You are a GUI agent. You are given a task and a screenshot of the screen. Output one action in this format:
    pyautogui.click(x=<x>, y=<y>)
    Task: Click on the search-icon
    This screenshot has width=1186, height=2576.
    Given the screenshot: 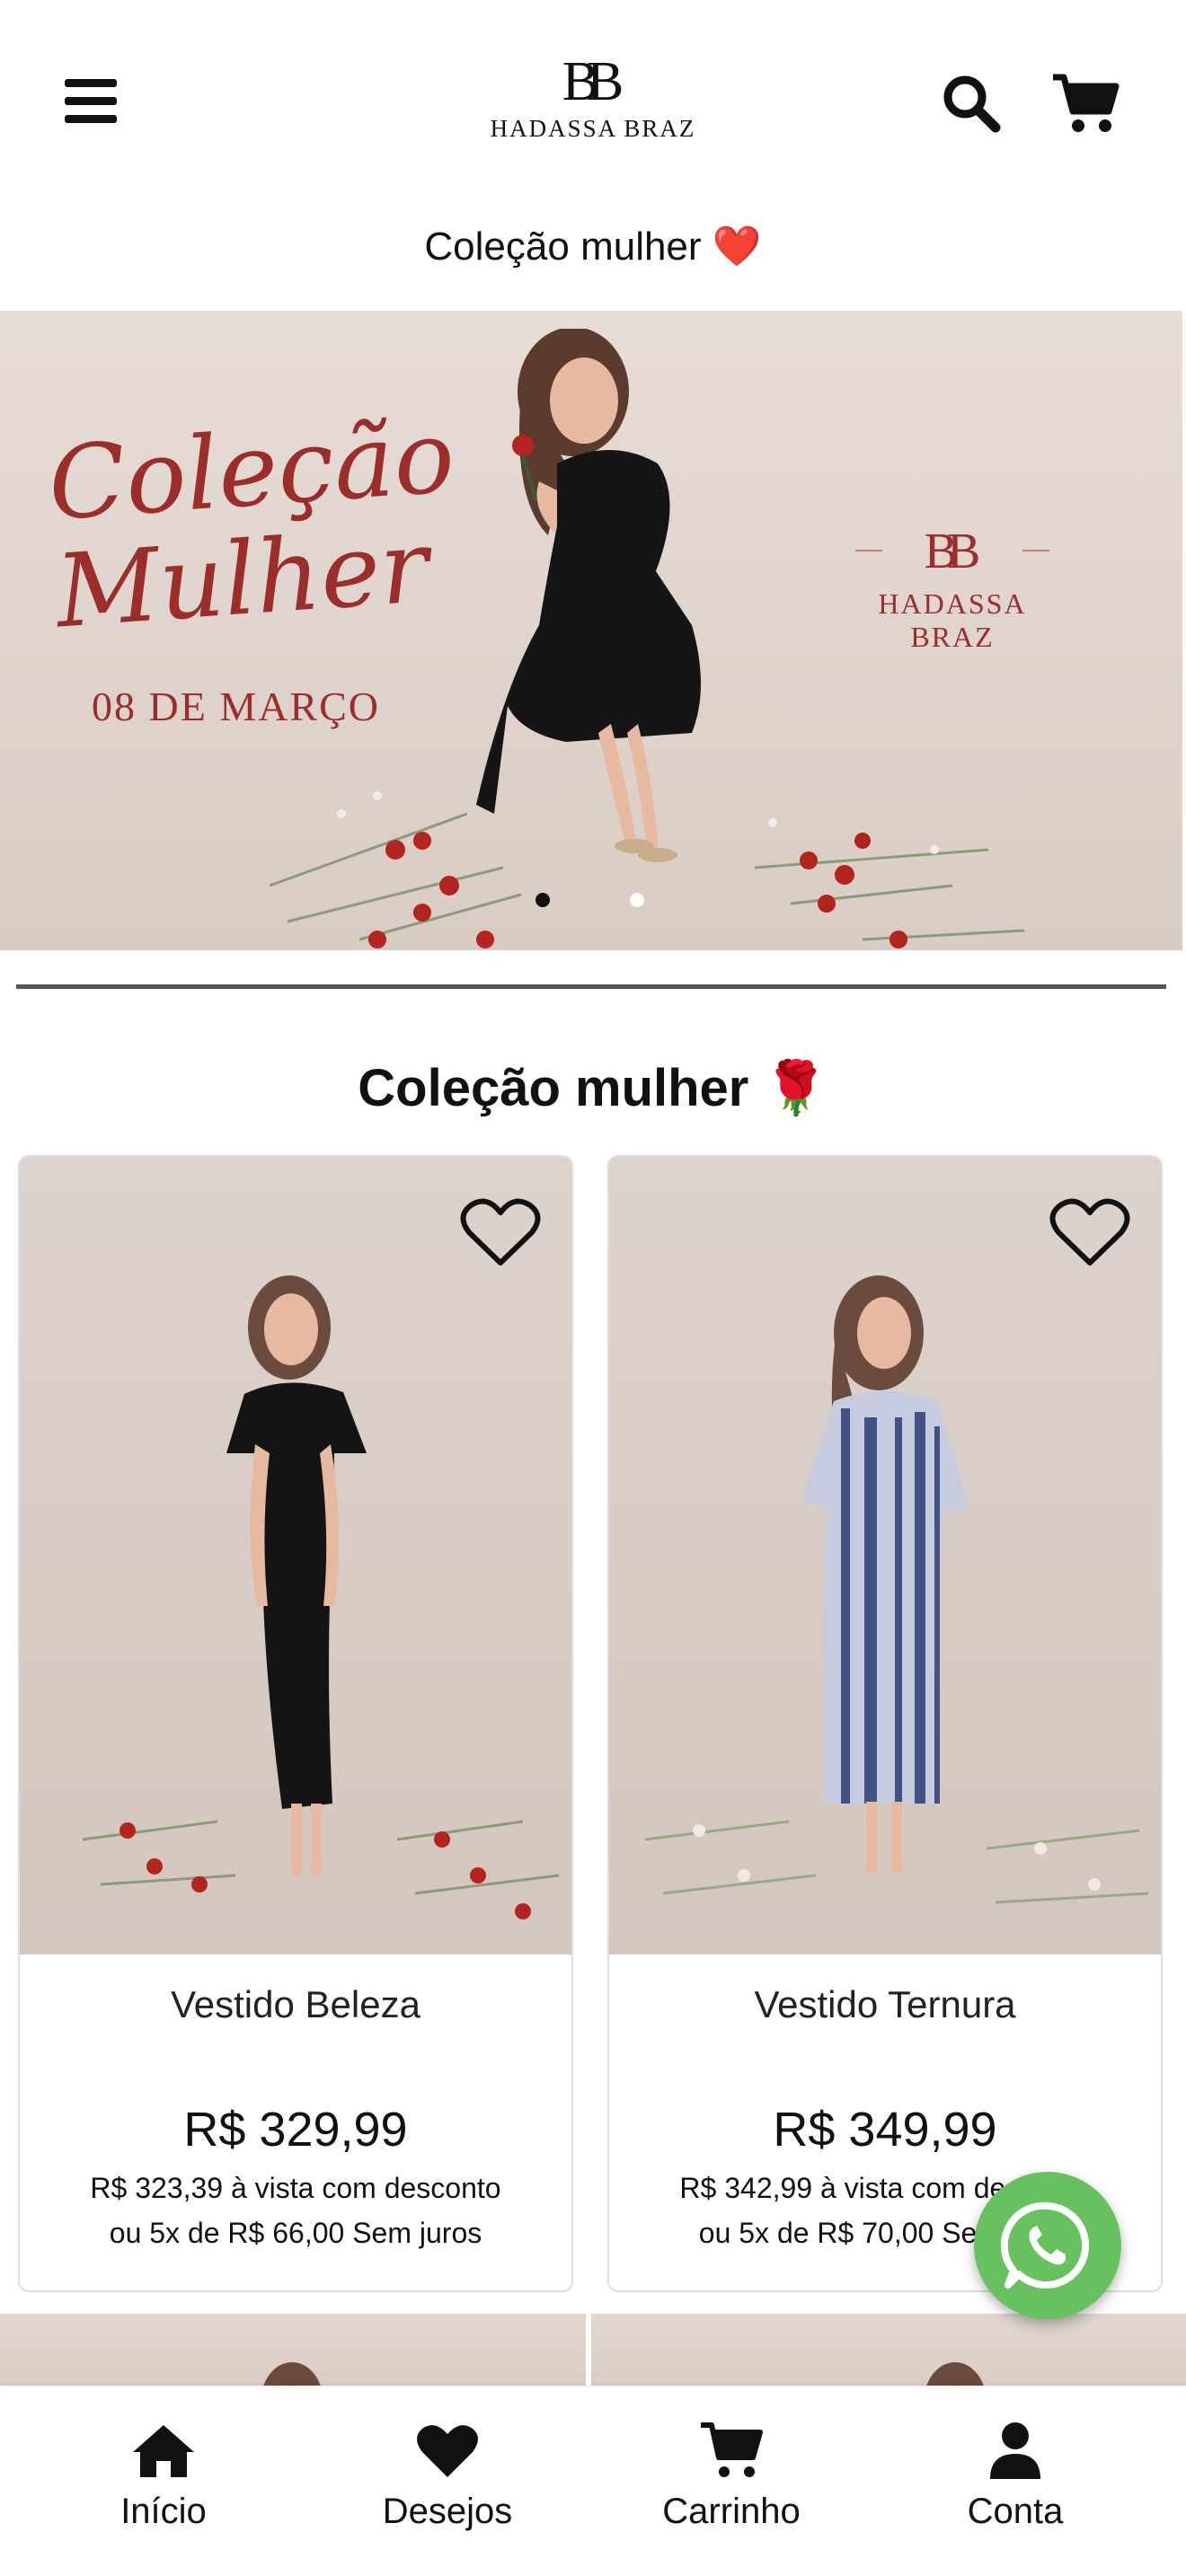 What is the action you would take?
    pyautogui.click(x=971, y=103)
    